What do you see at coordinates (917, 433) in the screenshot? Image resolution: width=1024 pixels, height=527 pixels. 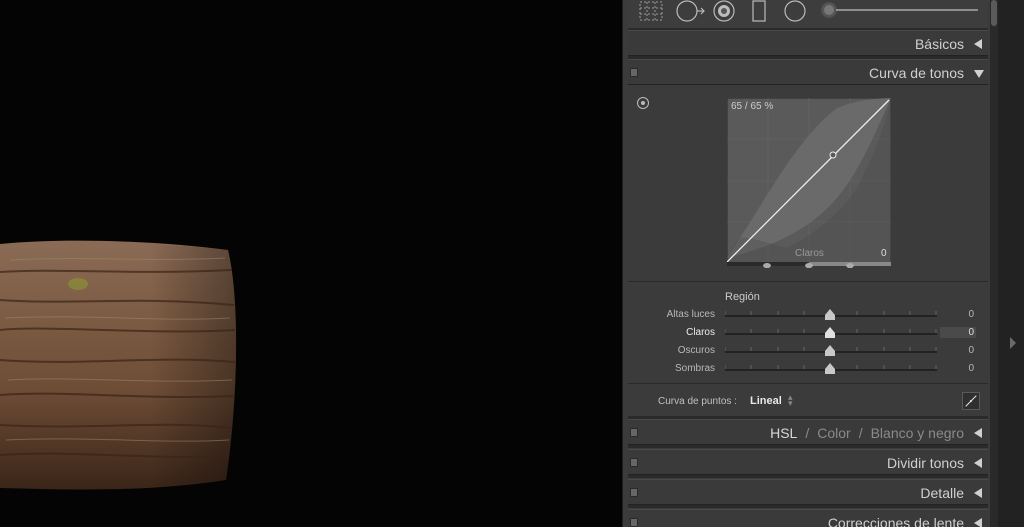 I see `tab-black-white: Blanco y negro` at bounding box center [917, 433].